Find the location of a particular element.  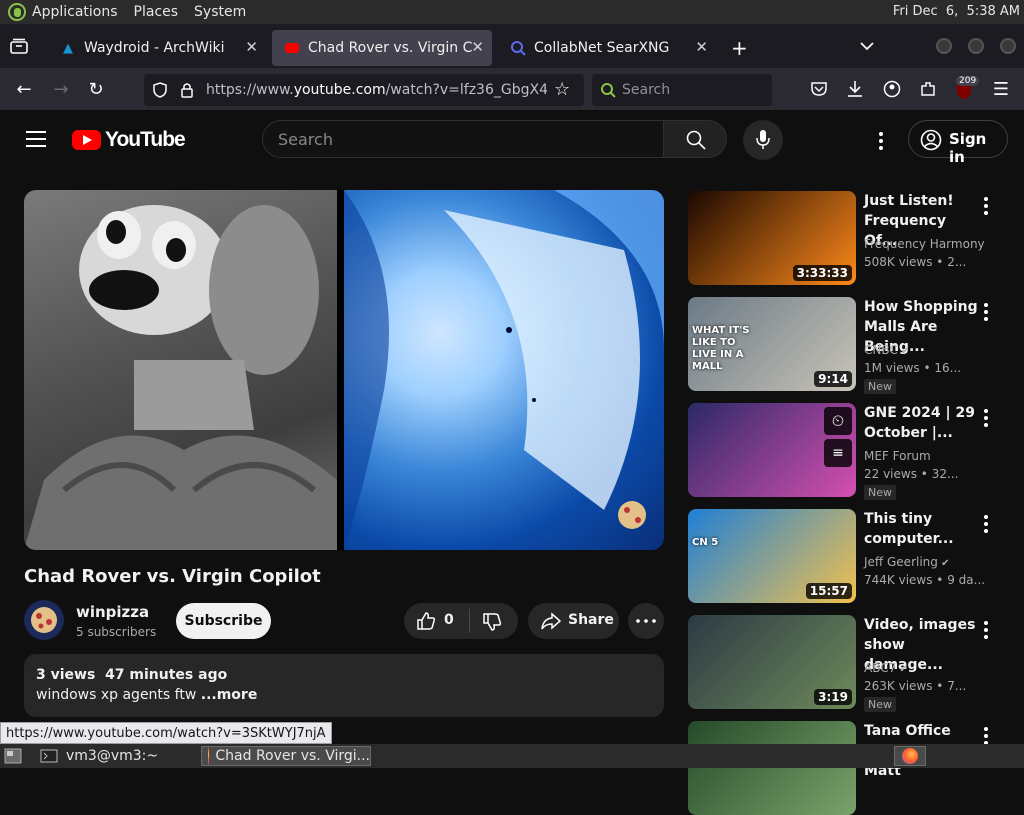

more-actions-button is located at coordinates (646, 621).